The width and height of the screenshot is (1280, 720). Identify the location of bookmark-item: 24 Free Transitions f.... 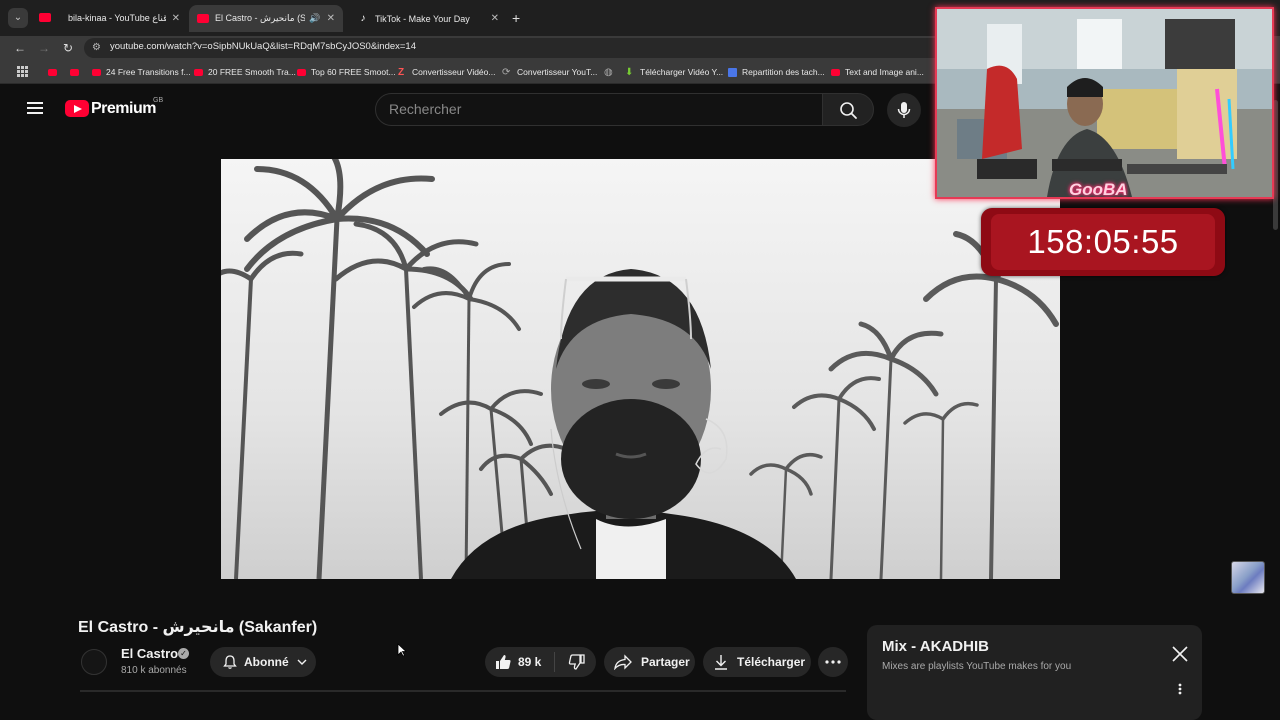
(141, 72).